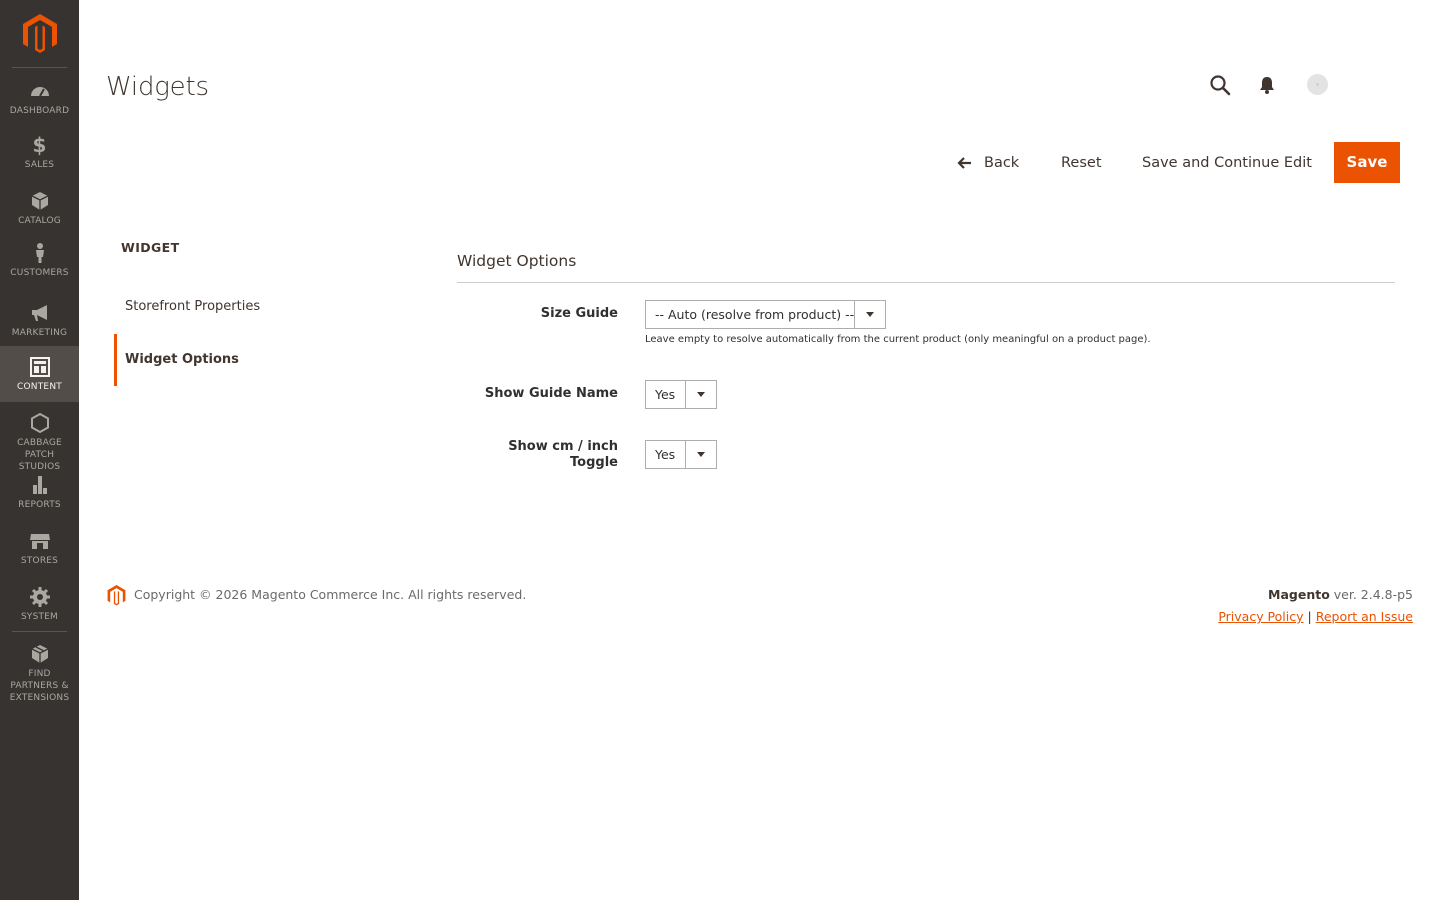 This screenshot has width=1440, height=900. Describe the element at coordinates (264, 360) in the screenshot. I see `tab-widget-options: Widget Options` at that location.